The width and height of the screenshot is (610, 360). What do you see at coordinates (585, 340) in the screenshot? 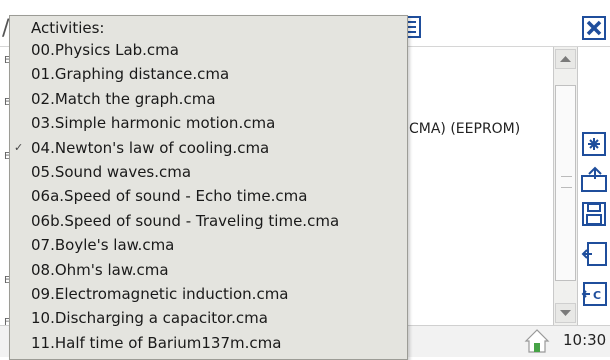
I see `clock-time: 10:30` at bounding box center [585, 340].